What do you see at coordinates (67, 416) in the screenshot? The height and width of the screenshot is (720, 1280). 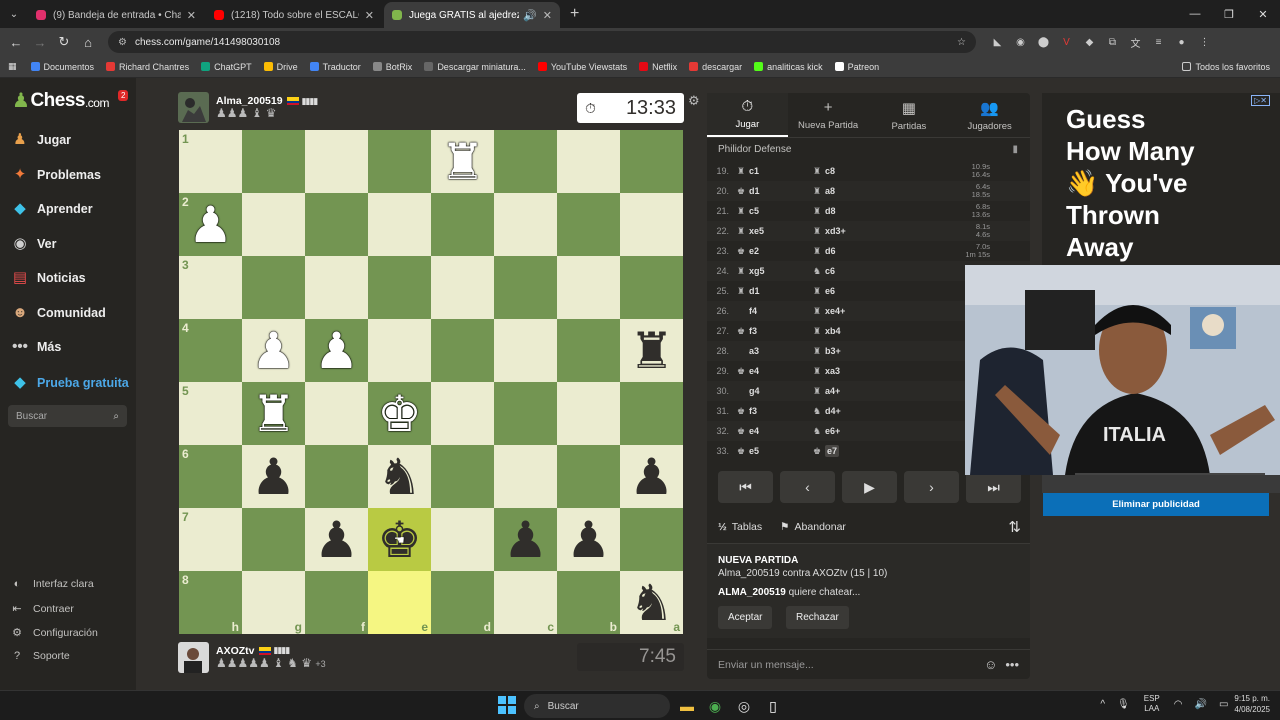 I see `sidebar-search-input: Buscar ⌕` at bounding box center [67, 416].